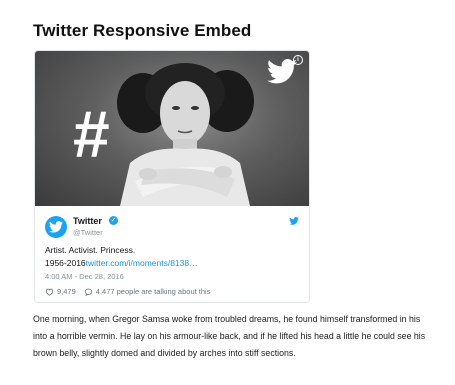  Describe the element at coordinates (142, 30) in the screenshot. I see `page-title: Twitter Responsive Embed` at that location.